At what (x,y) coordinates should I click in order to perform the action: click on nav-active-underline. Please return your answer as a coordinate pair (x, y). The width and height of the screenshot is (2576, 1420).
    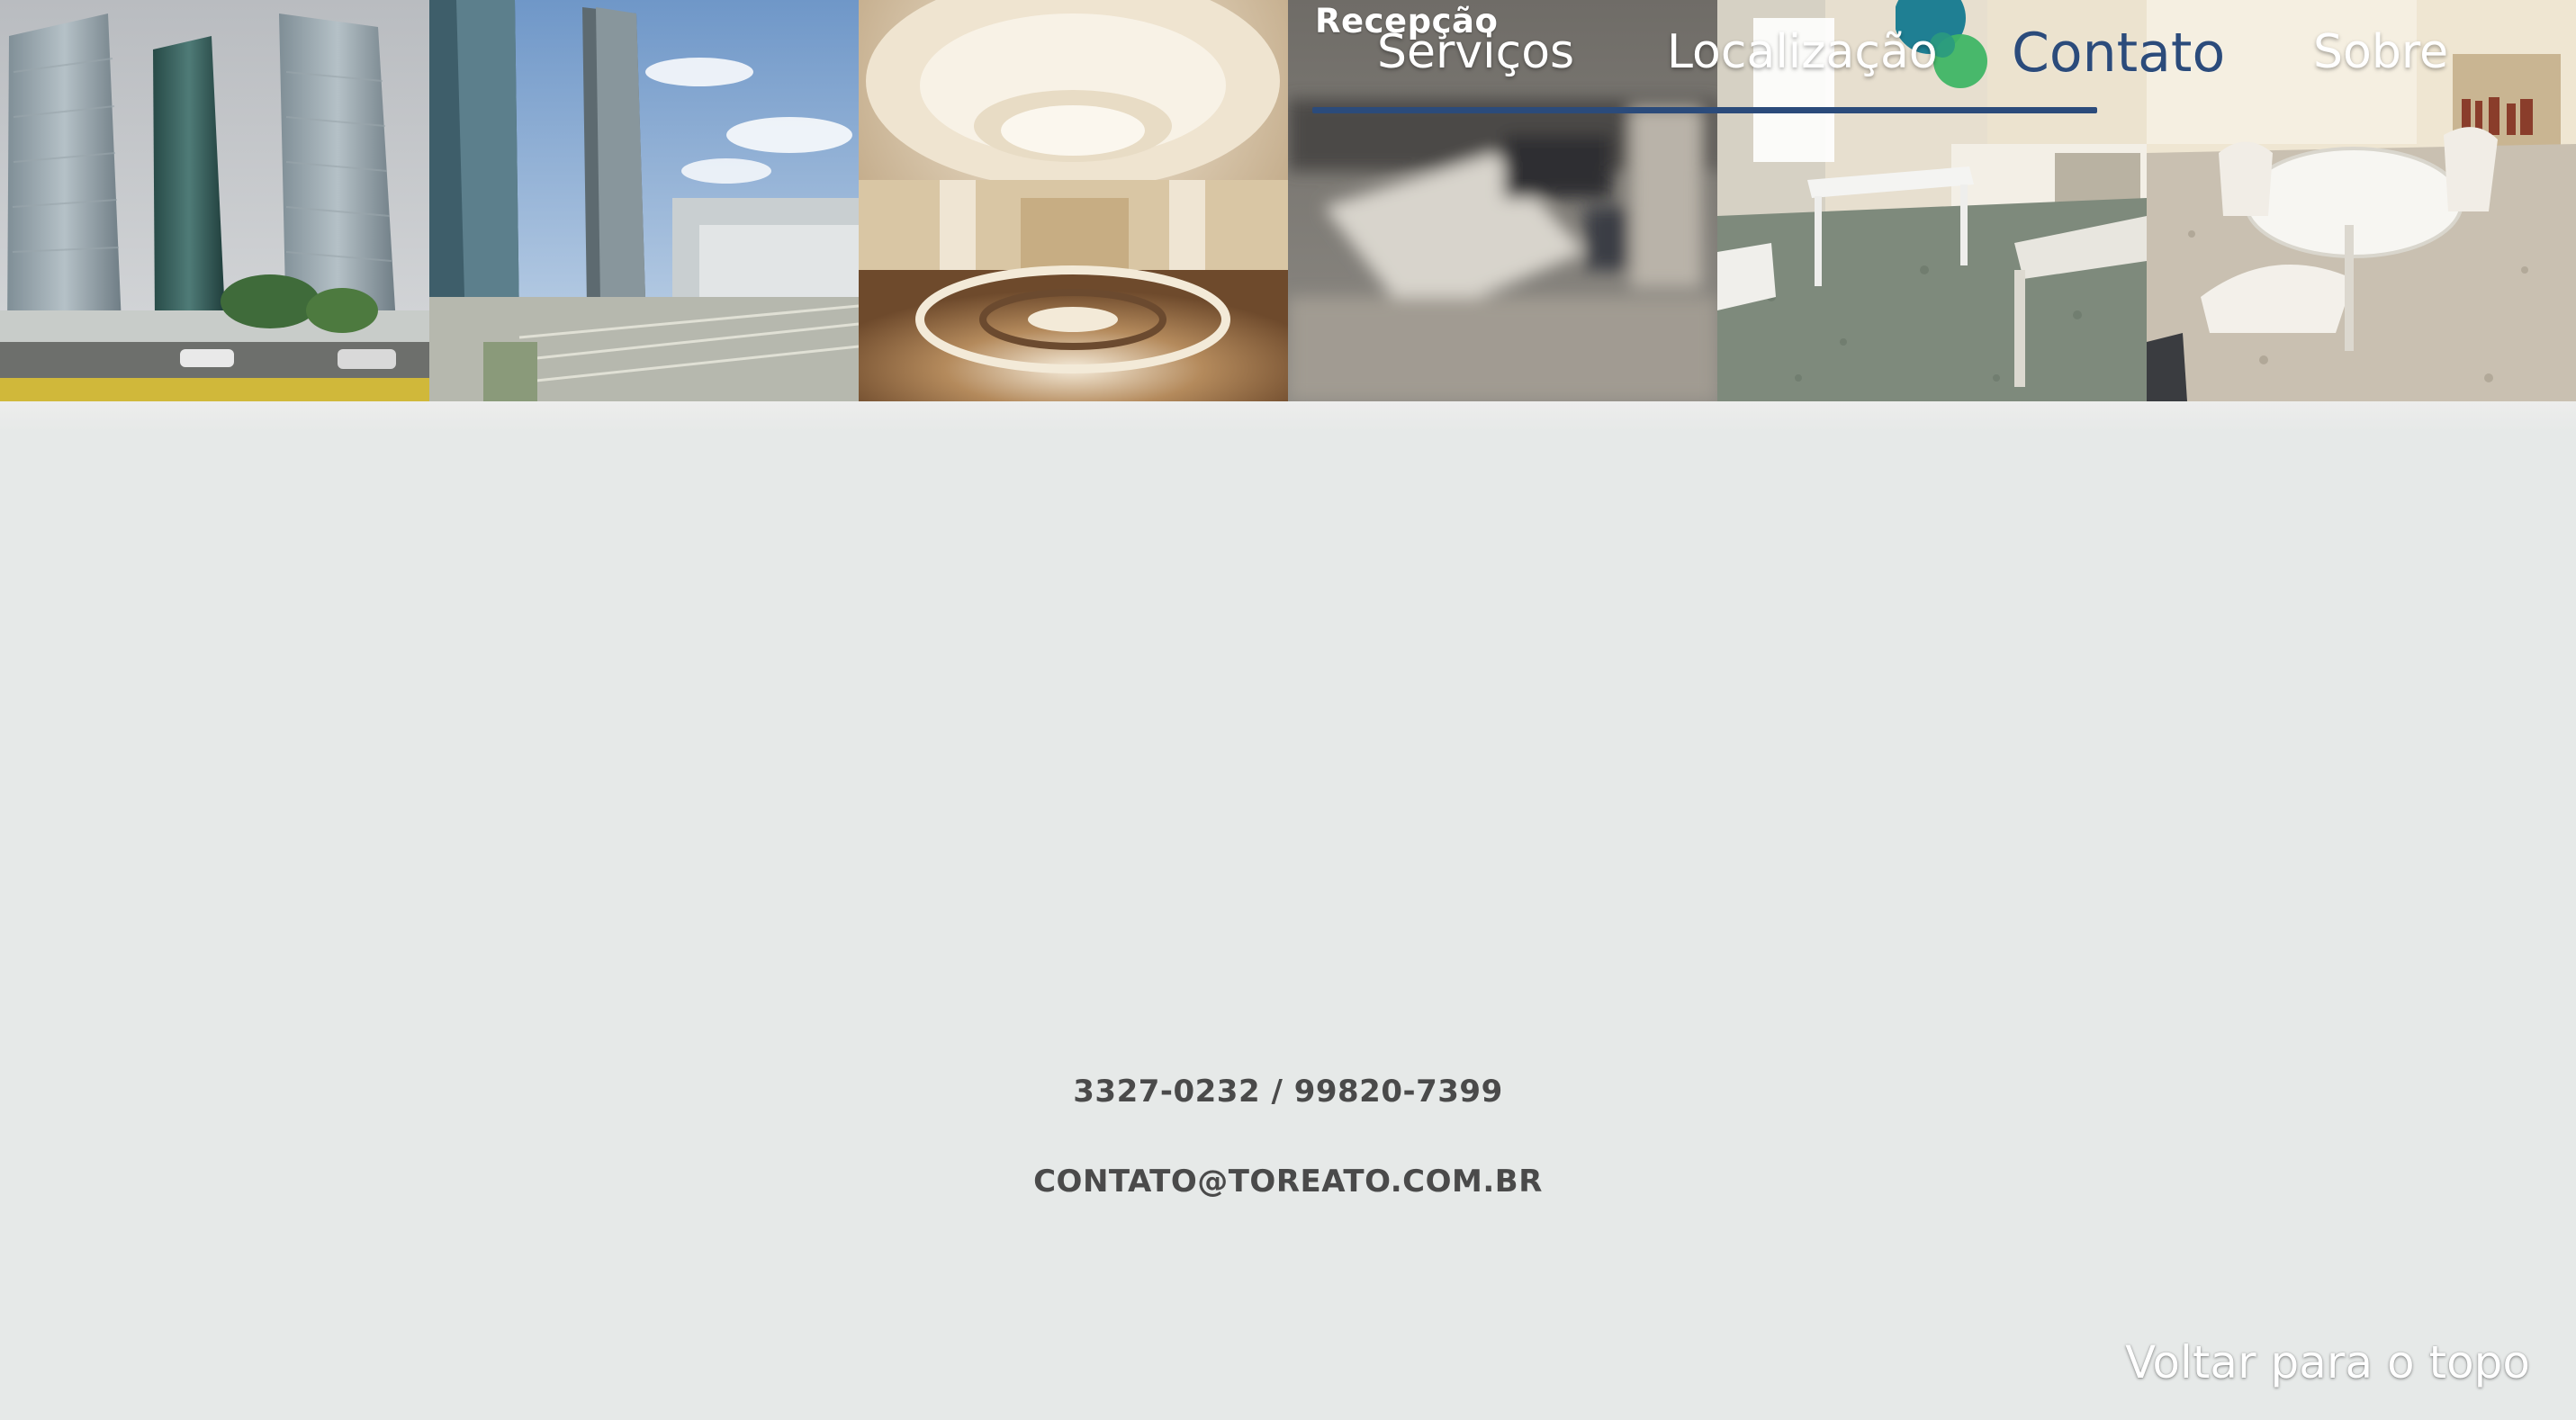
    Looking at the image, I should click on (1704, 110).